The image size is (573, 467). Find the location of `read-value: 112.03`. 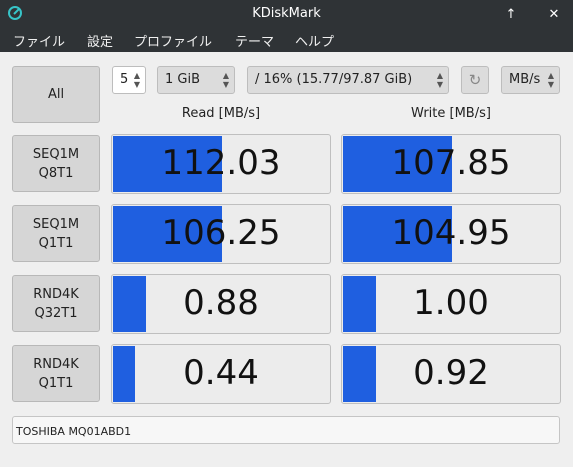

read-value: 112.03 is located at coordinates (221, 163).